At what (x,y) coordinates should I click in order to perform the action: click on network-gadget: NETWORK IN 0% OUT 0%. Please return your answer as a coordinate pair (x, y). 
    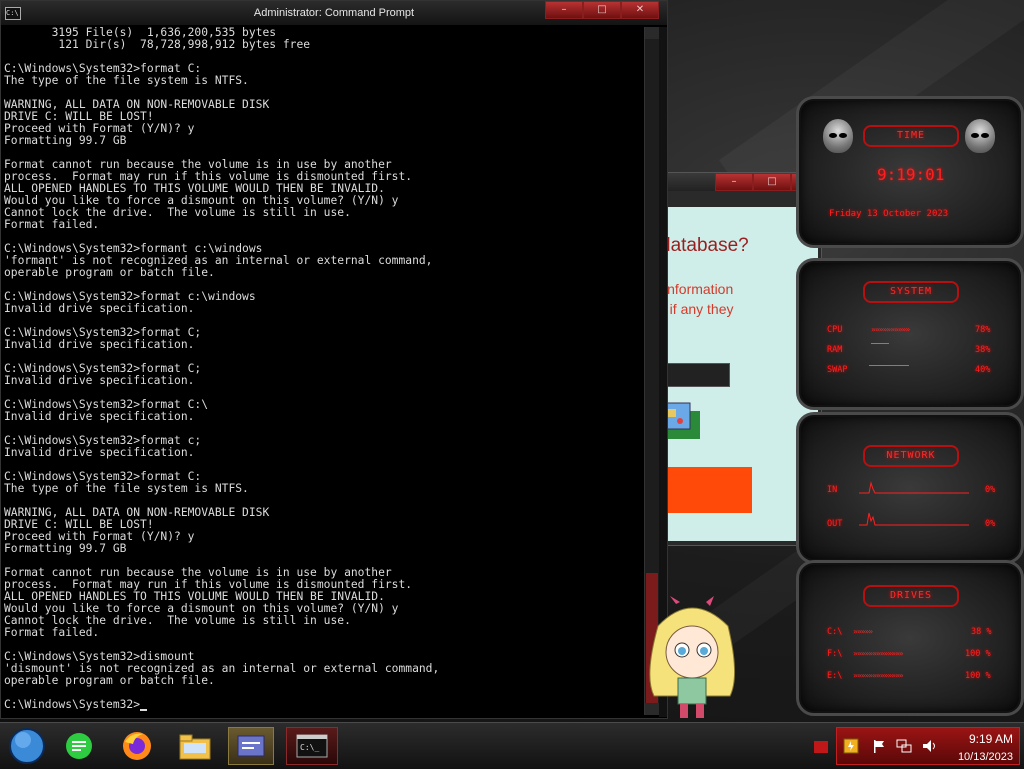
    Looking at the image, I should click on (910, 488).